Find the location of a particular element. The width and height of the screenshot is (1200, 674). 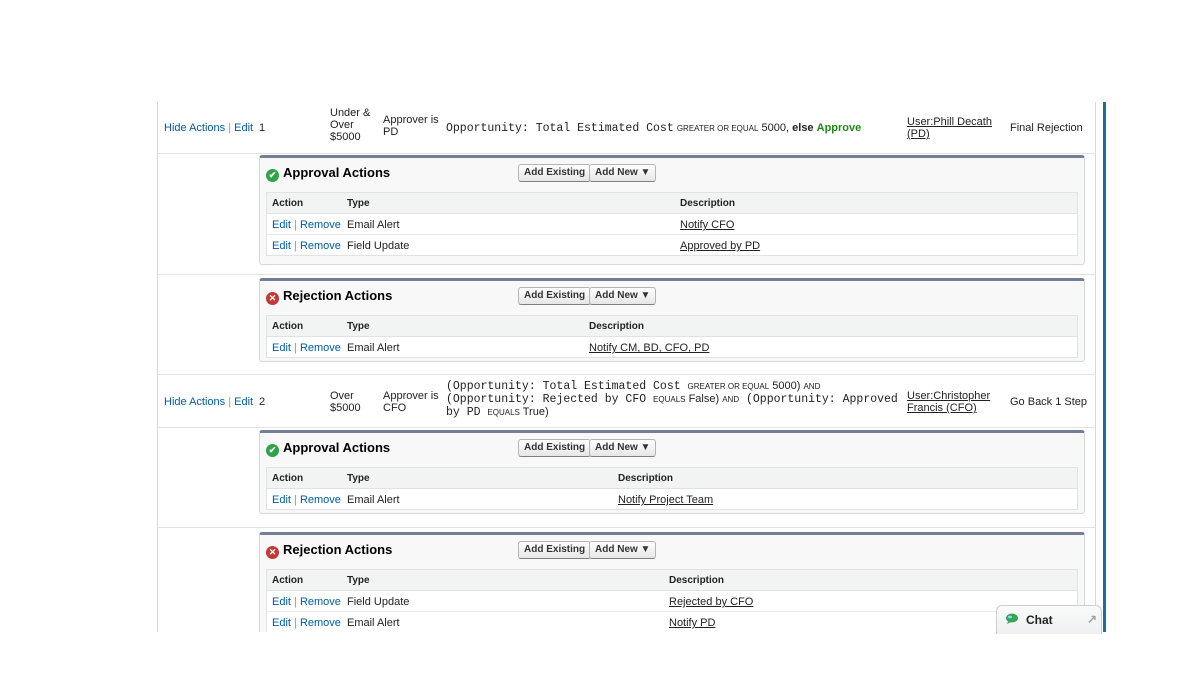

page-right-border is located at coordinates (1104, 367).